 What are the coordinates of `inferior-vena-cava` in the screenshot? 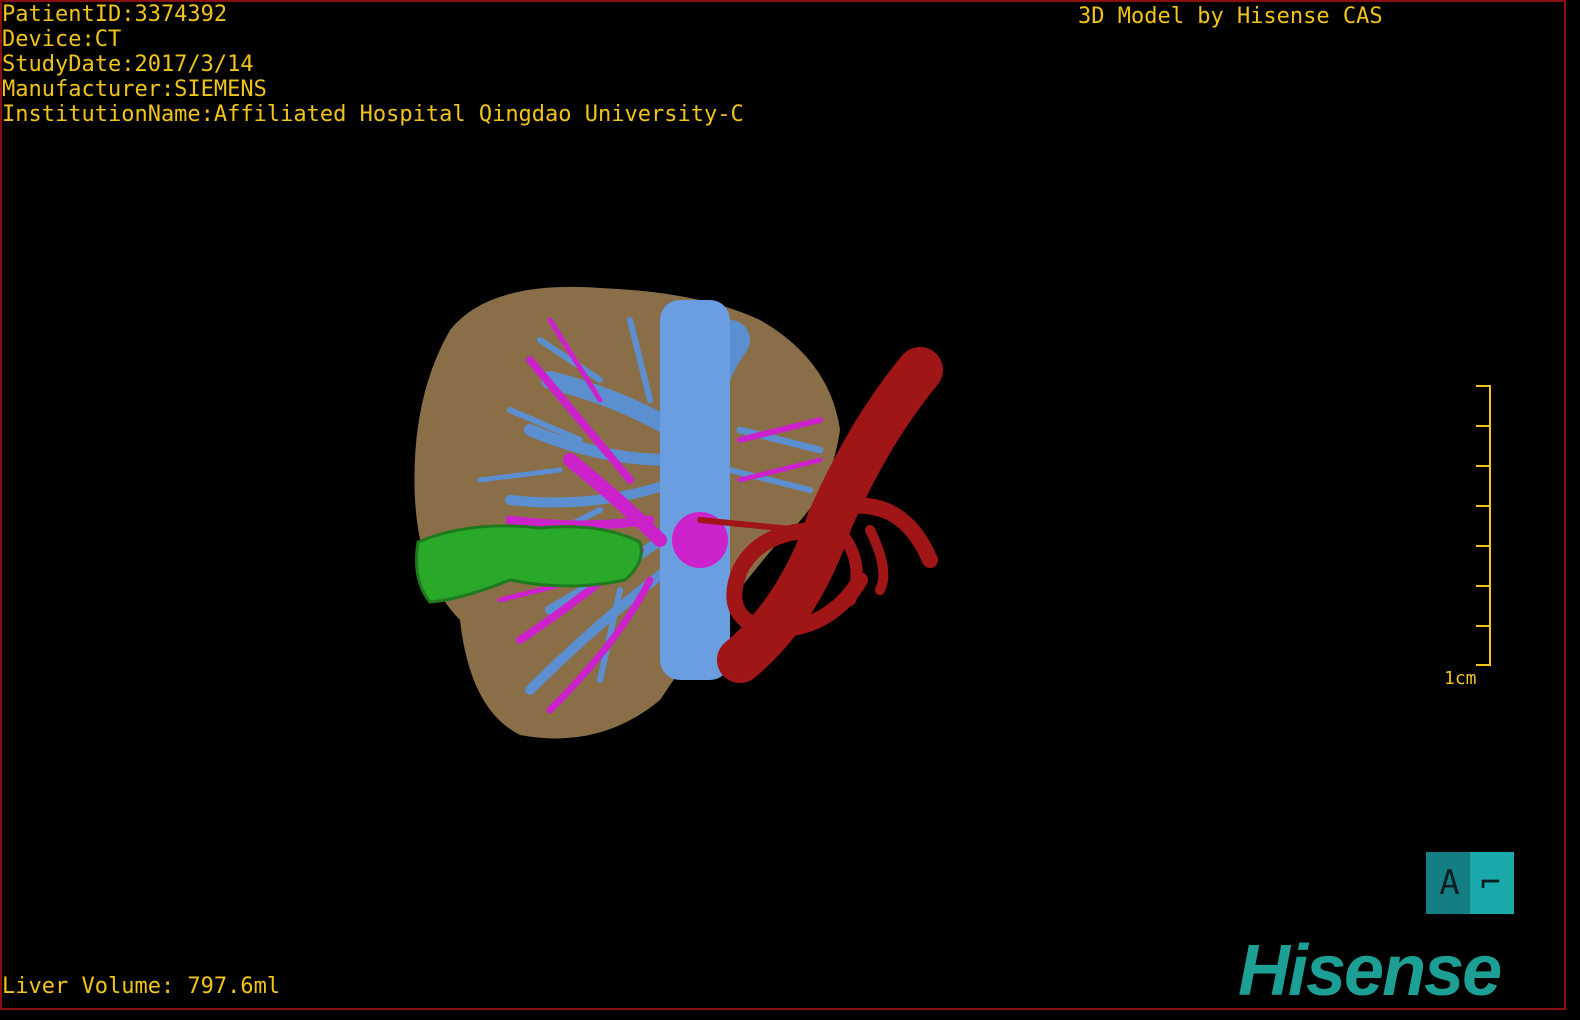 It's located at (695, 490).